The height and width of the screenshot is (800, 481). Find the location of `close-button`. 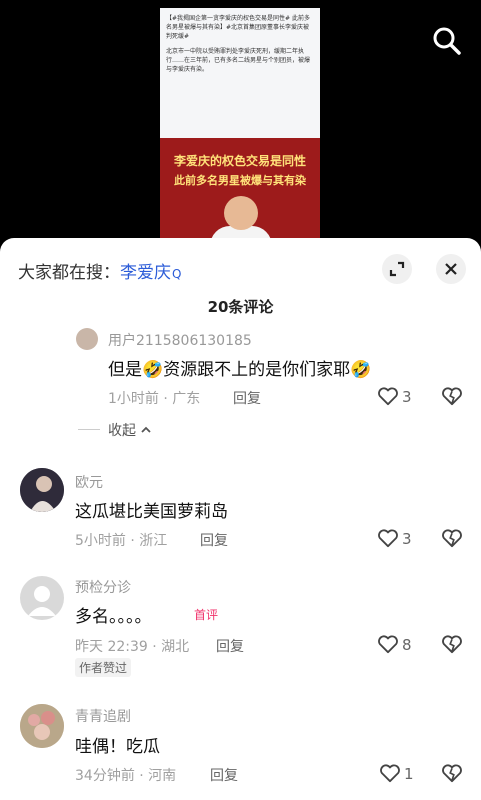

close-button is located at coordinates (451, 269).